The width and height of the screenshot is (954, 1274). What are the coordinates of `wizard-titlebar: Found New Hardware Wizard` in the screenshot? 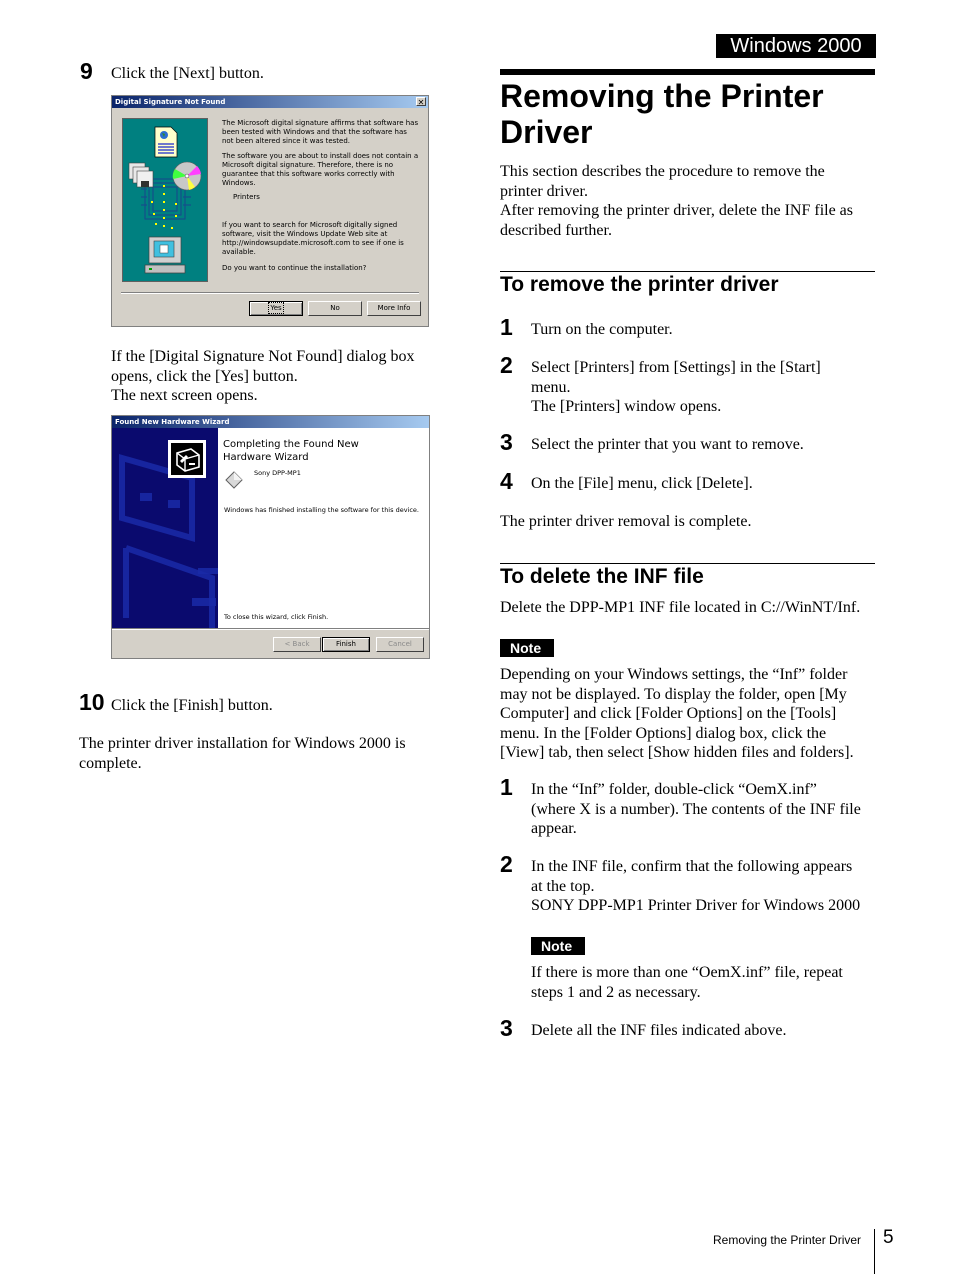 It's located at (270, 422).